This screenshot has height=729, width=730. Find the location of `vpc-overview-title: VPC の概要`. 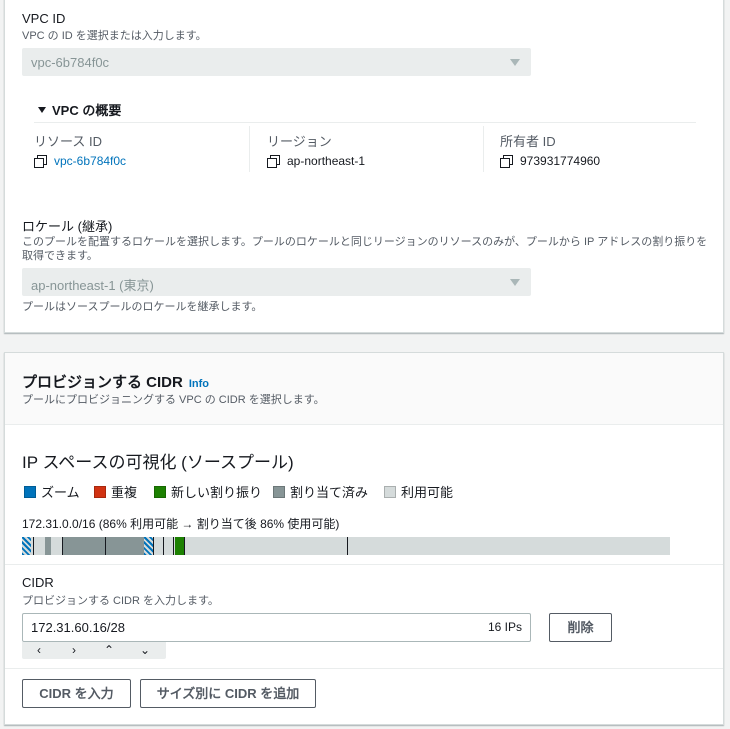

vpc-overview-title: VPC の概要 is located at coordinates (87, 110).